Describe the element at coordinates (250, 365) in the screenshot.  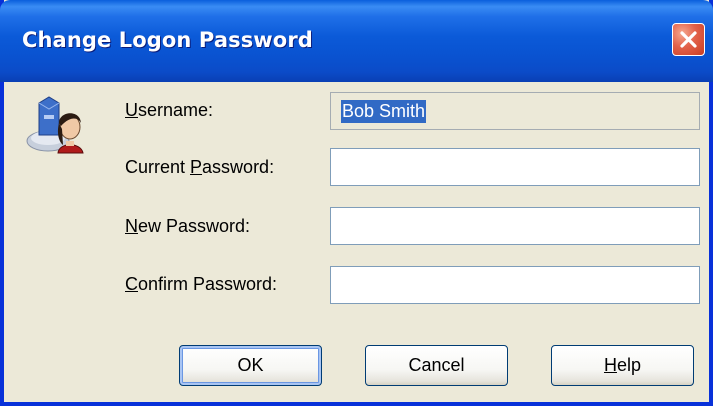
I see `ok-button: OK` at that location.